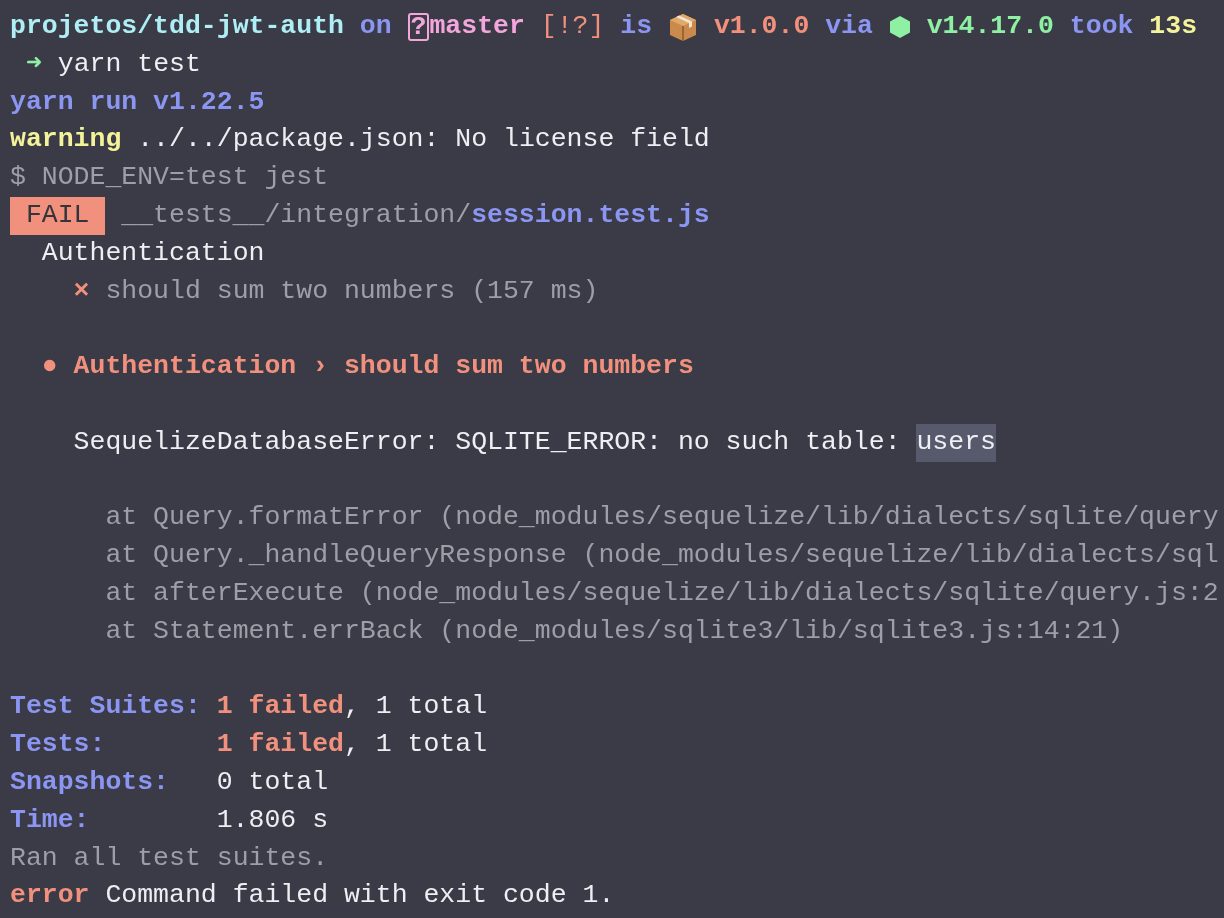 The image size is (1224, 918). Describe the element at coordinates (272, 782) in the screenshot. I see `terminal-text: 0 total` at that location.